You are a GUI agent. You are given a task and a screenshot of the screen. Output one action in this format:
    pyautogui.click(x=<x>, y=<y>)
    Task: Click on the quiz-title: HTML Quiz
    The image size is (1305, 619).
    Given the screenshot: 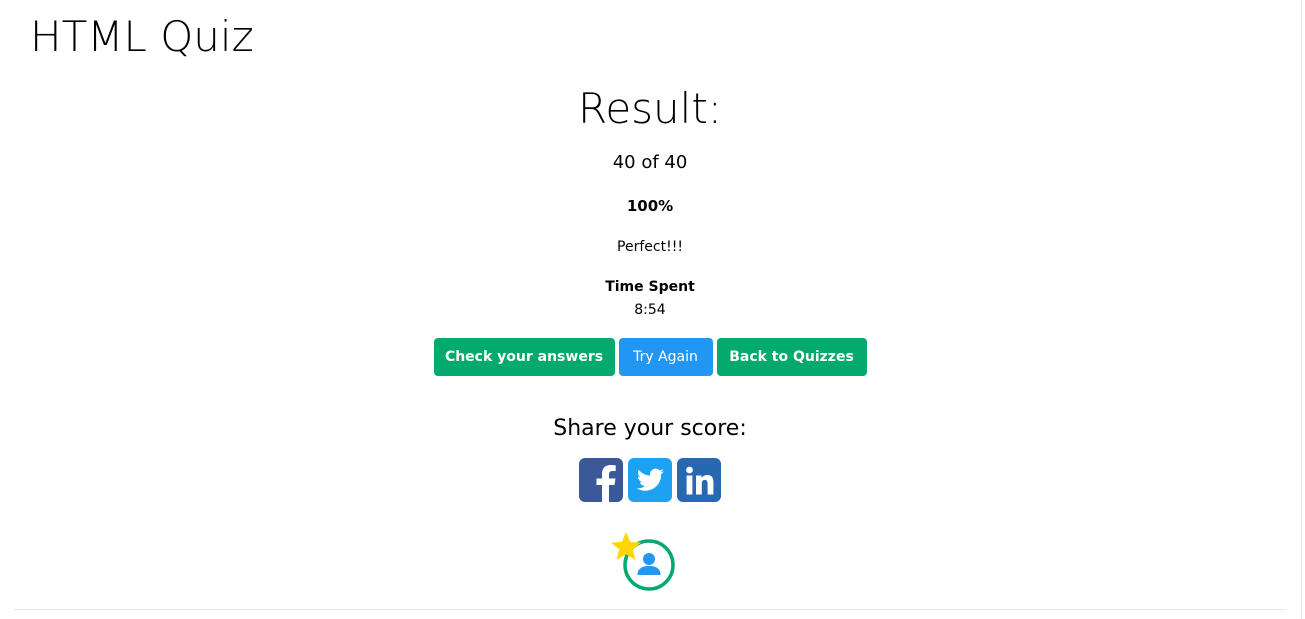 What is the action you would take?
    pyautogui.click(x=142, y=36)
    